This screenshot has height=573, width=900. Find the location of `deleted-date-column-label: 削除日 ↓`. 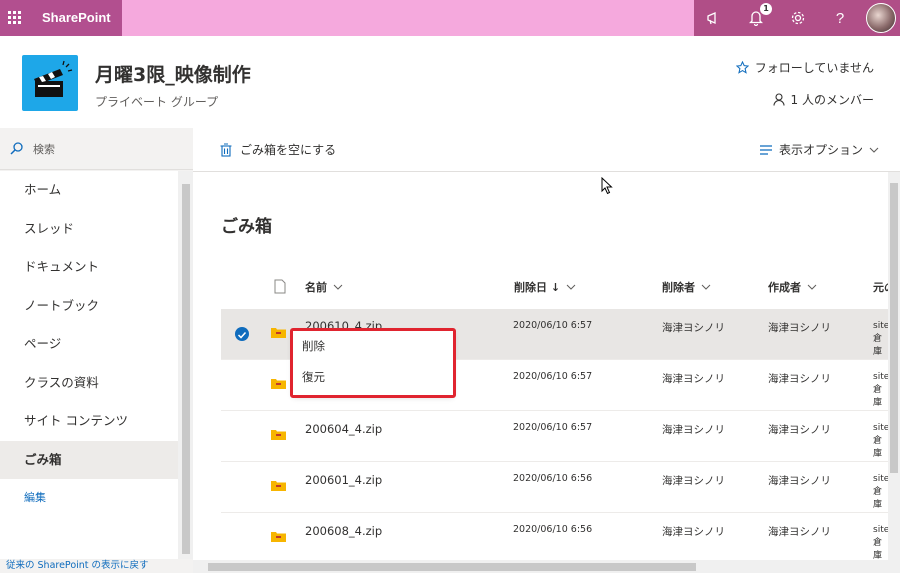

deleted-date-column-label: 削除日 ↓ is located at coordinates (537, 287).